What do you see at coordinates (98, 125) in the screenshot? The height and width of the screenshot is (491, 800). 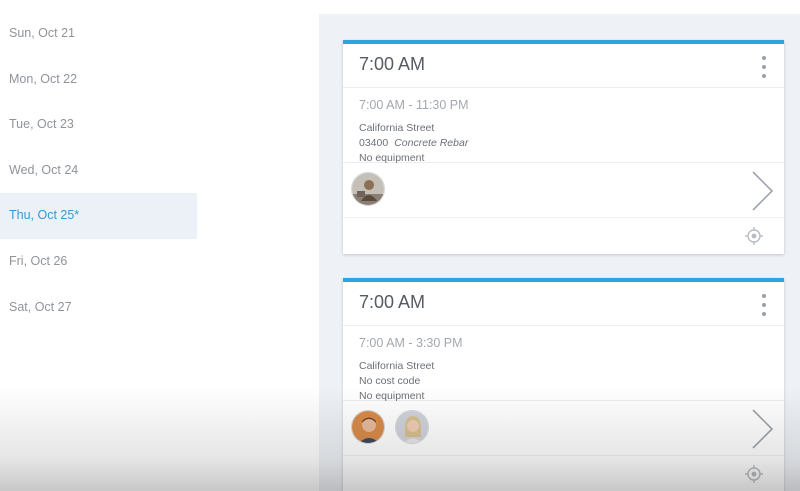 I see `day-item-tue-oct-23: Tue, Oct 23` at bounding box center [98, 125].